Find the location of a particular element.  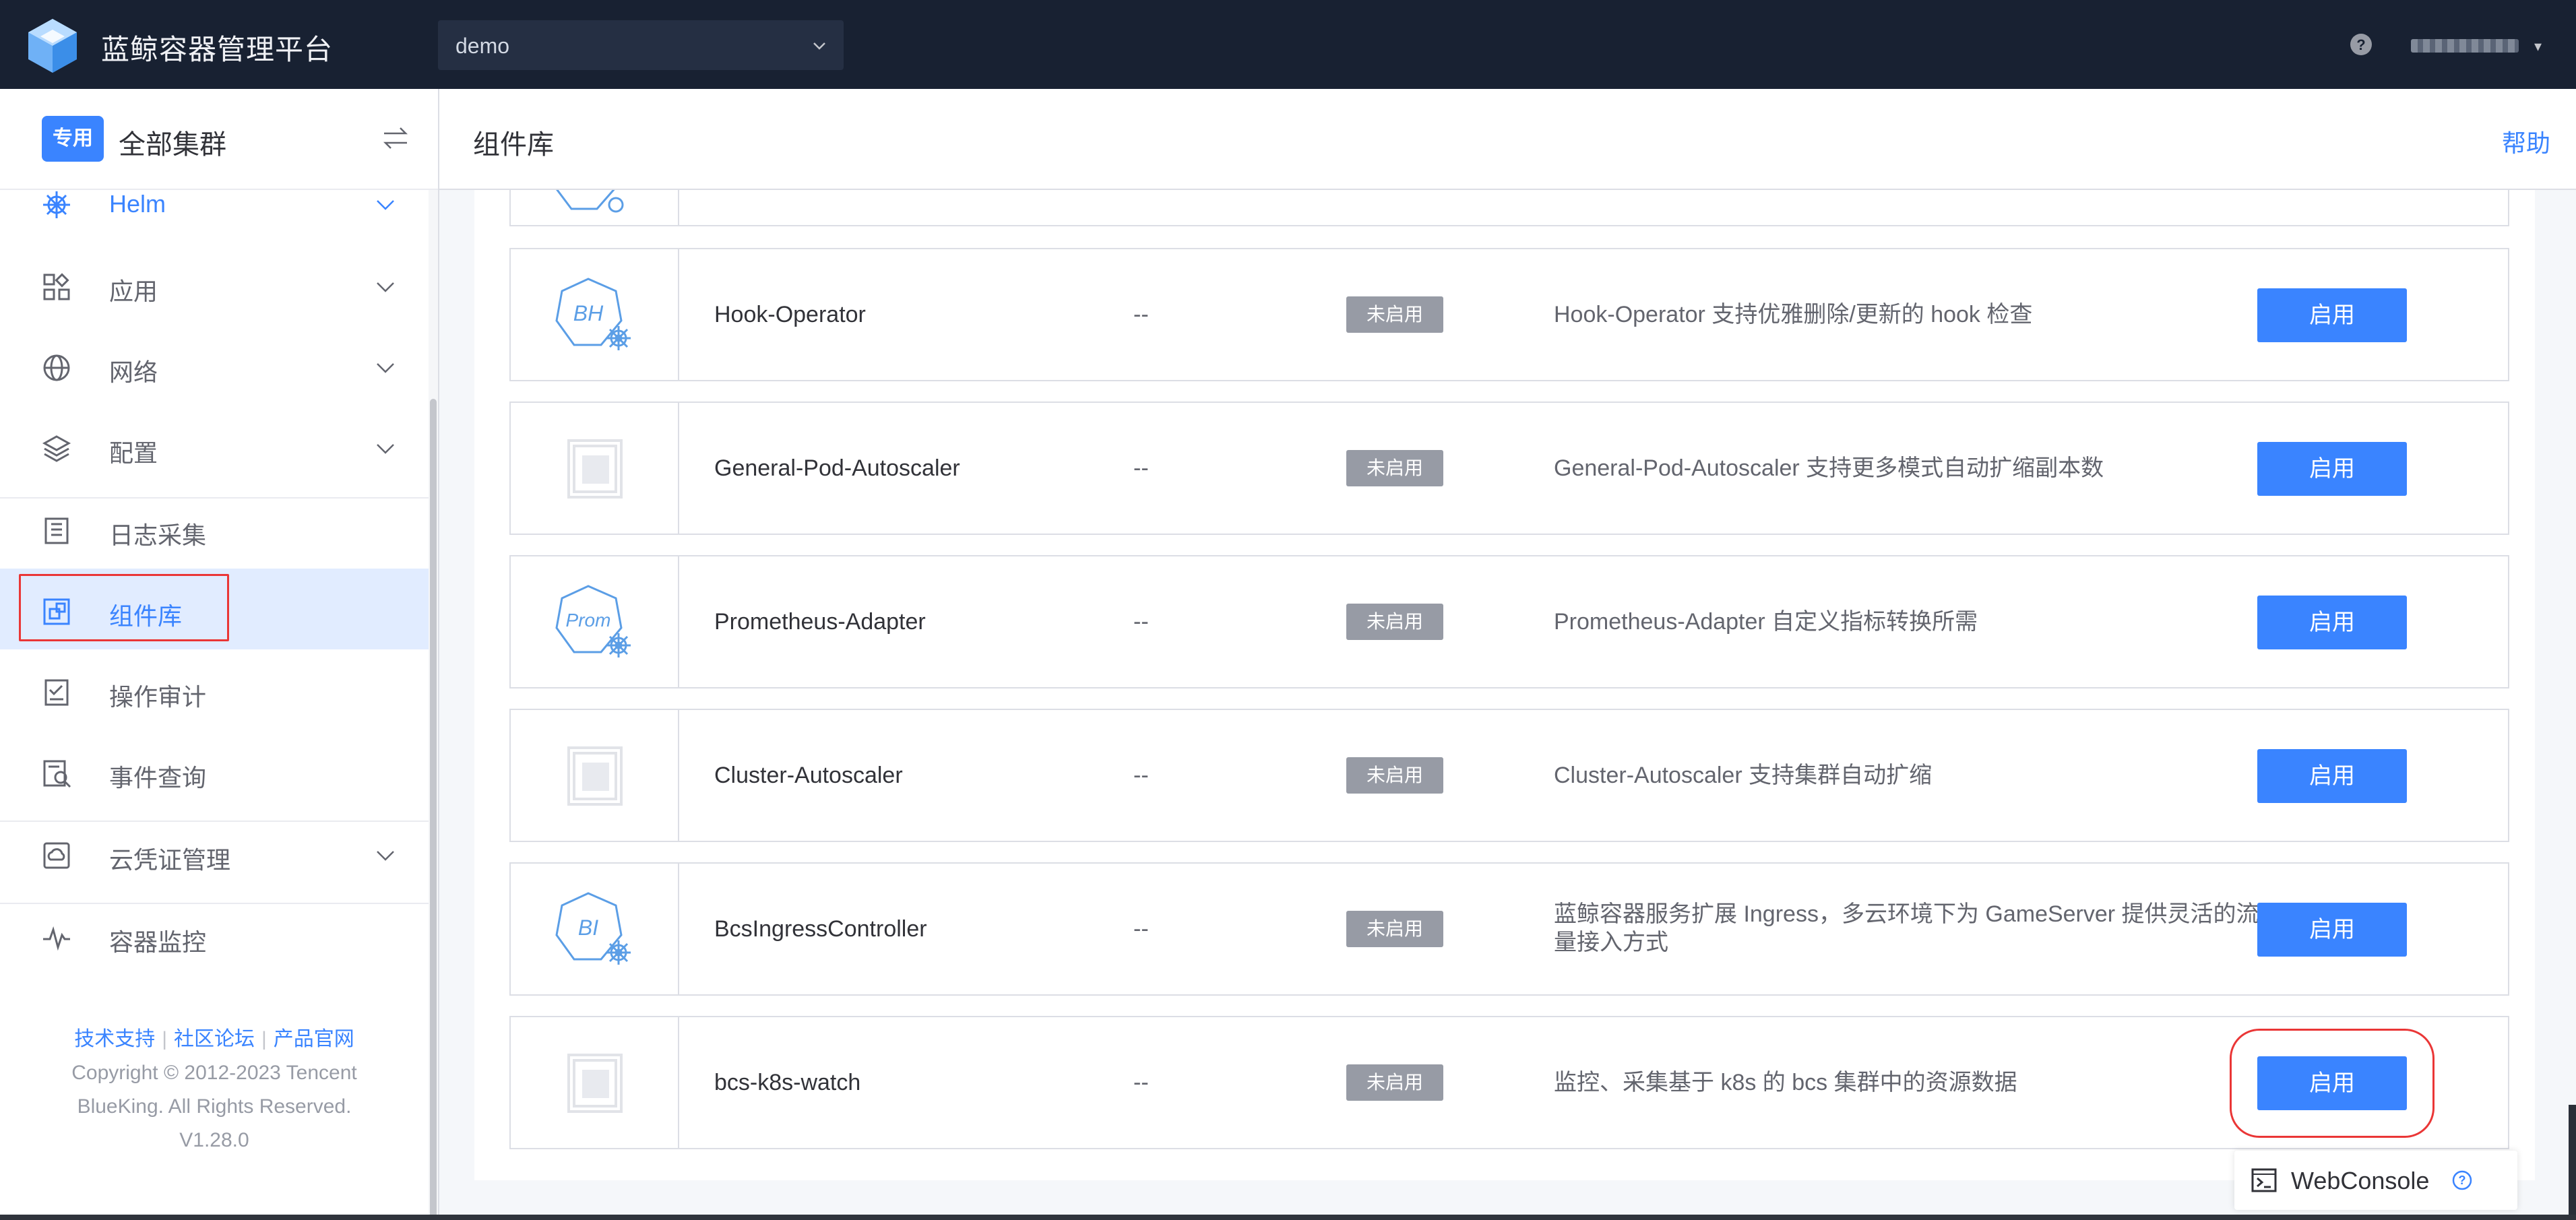

user-name-blurred is located at coordinates (2465, 46).